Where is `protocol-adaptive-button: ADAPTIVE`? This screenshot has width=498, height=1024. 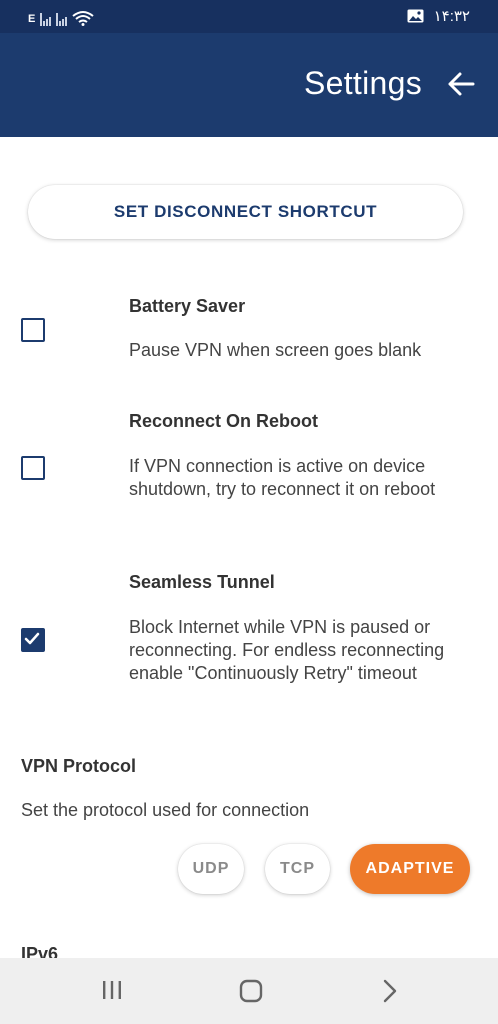 protocol-adaptive-button: ADAPTIVE is located at coordinates (410, 869).